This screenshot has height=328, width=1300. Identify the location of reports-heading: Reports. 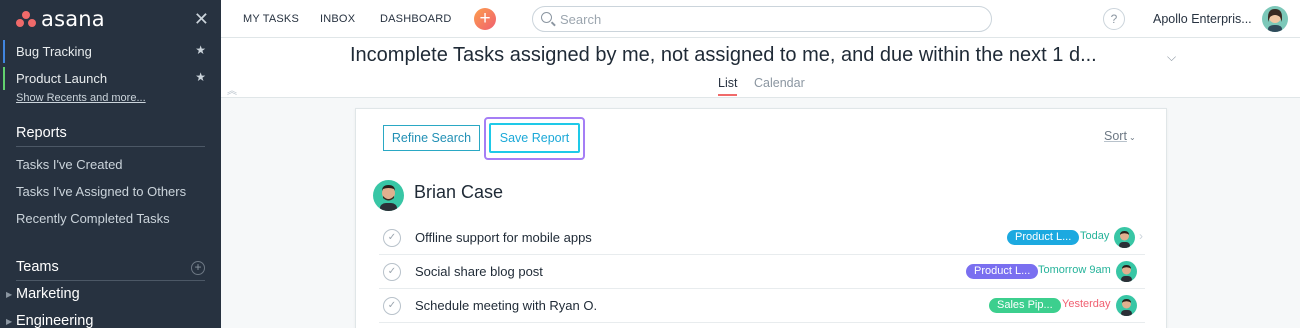
(110, 133).